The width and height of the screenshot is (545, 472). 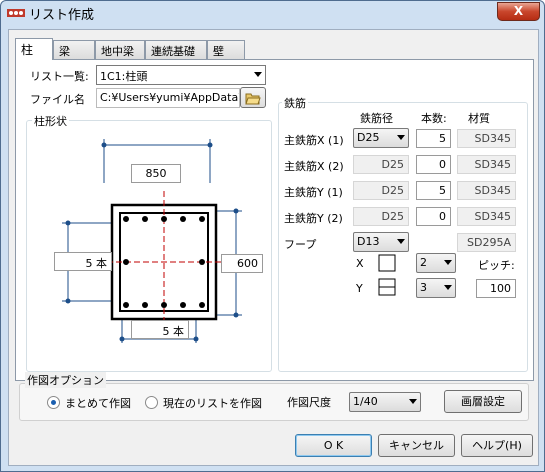 What do you see at coordinates (156, 173) in the screenshot?
I see `column-width-input: 850` at bounding box center [156, 173].